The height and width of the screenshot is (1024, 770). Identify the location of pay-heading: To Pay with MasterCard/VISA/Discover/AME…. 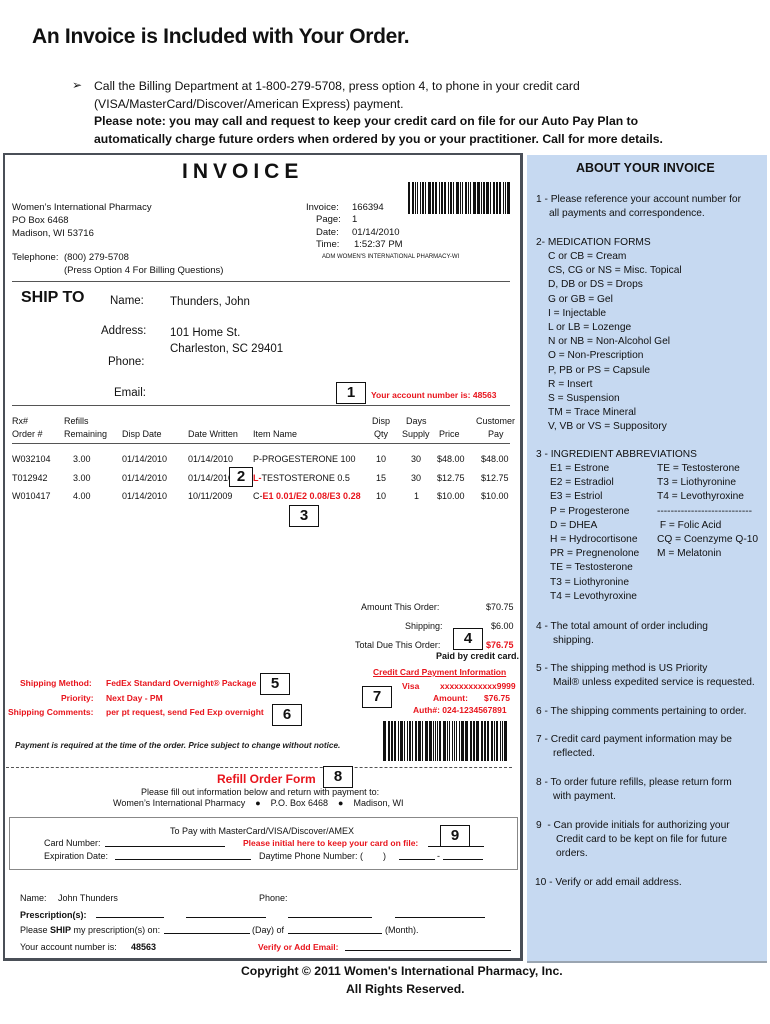
(262, 831).